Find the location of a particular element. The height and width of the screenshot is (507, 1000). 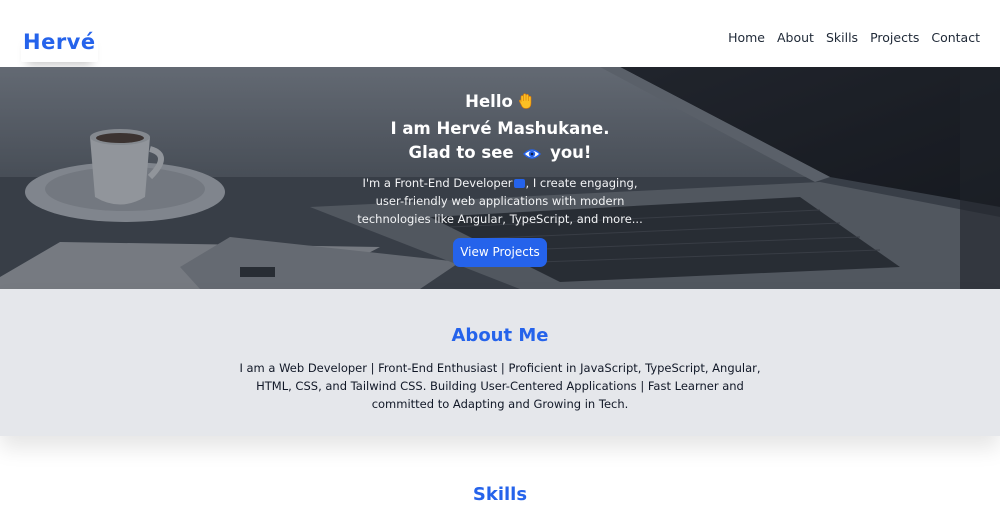

laptop-icon is located at coordinates (519, 183).